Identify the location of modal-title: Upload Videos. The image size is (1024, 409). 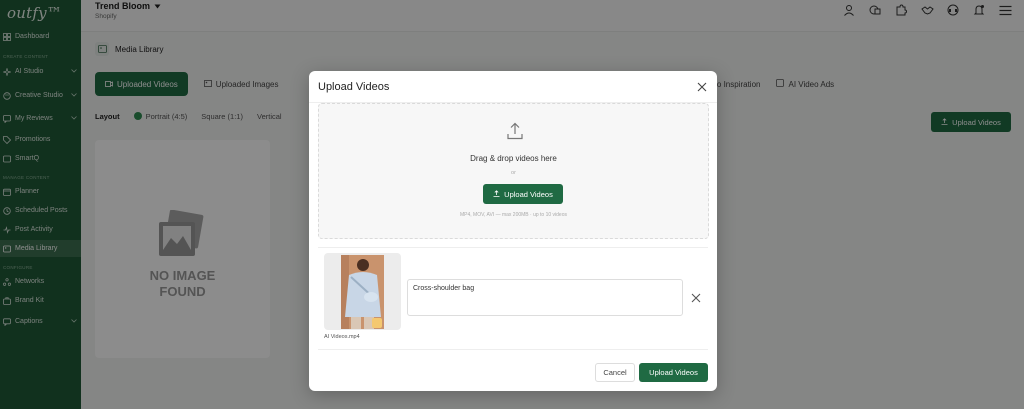
(354, 87).